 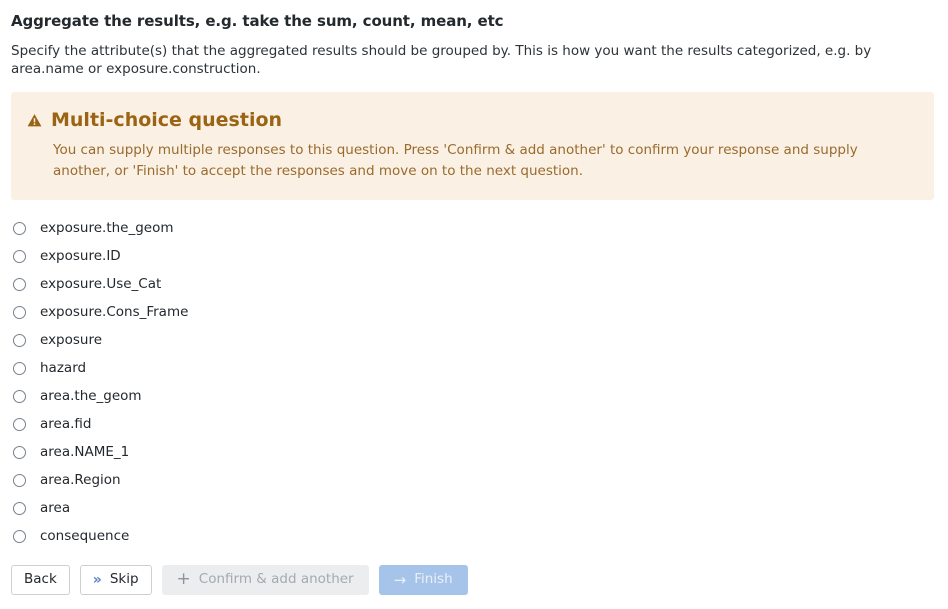 What do you see at coordinates (114, 312) in the screenshot?
I see `choice-label: exposure.Cons_Frame` at bounding box center [114, 312].